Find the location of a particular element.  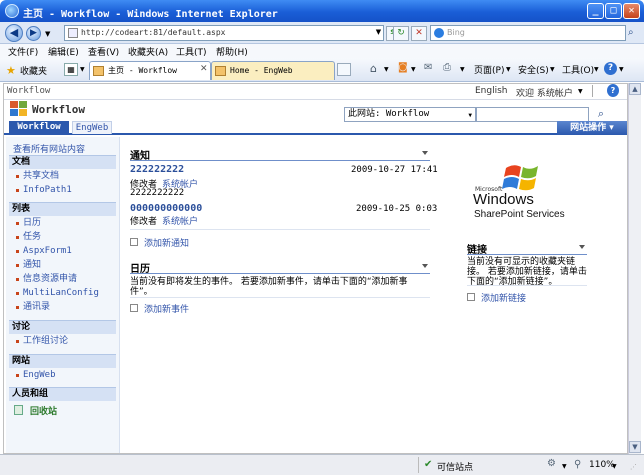

ql-item-info-request: 信息资源申请 is located at coordinates (62, 280).